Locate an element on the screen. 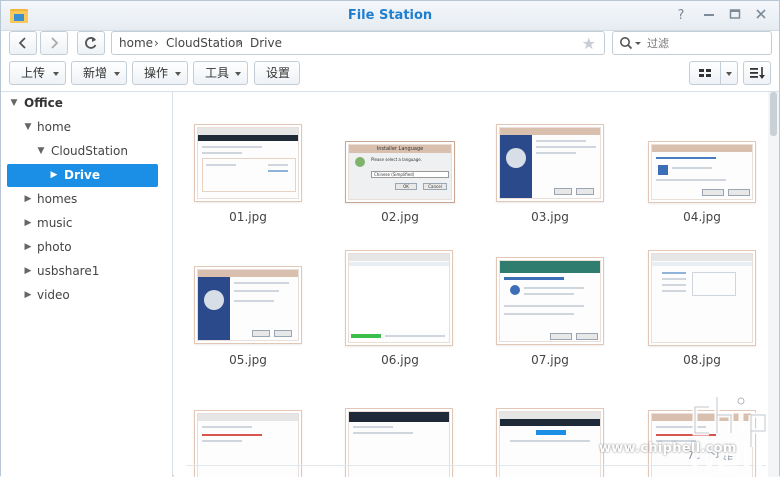 This screenshot has width=780, height=477. view-mode-dropdown is located at coordinates (729, 73).